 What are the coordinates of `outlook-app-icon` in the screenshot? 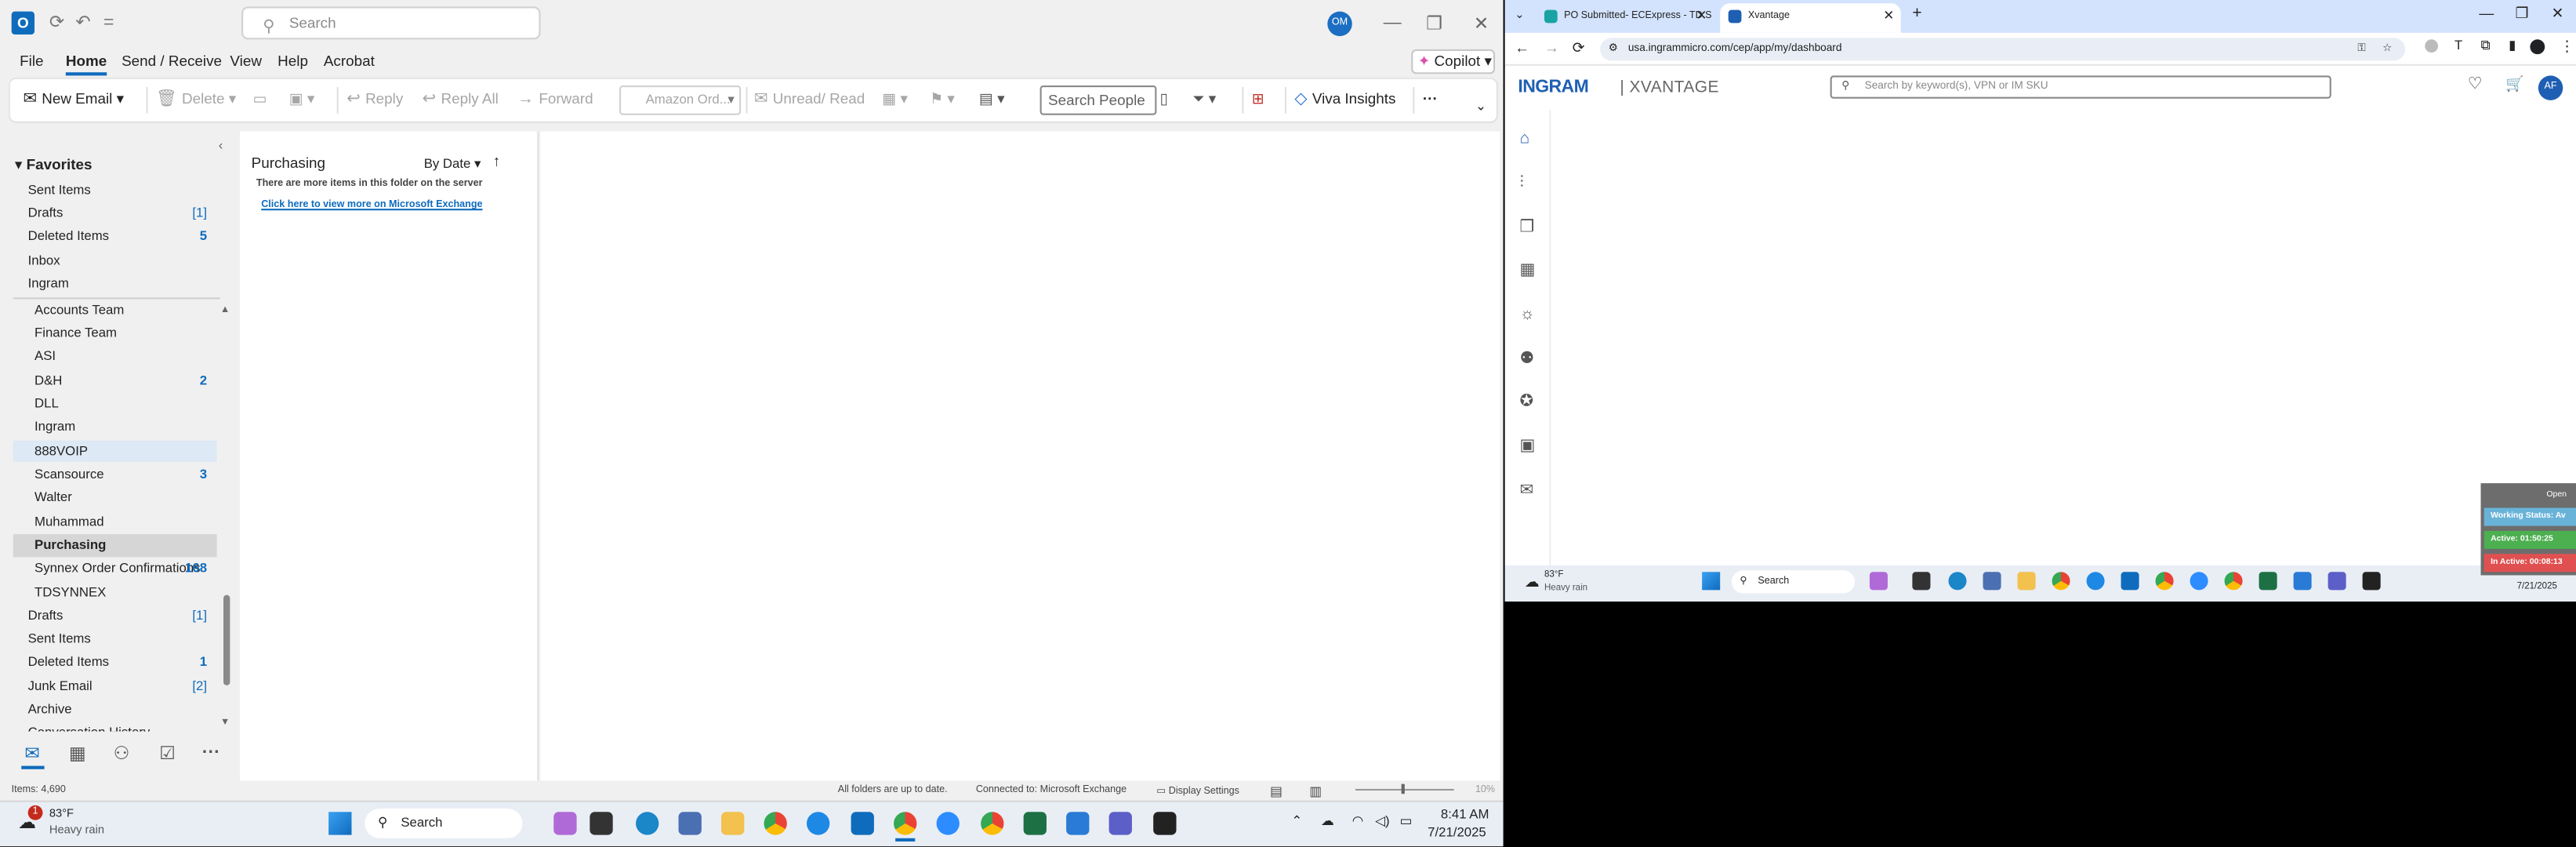 It's located at (2130, 581).